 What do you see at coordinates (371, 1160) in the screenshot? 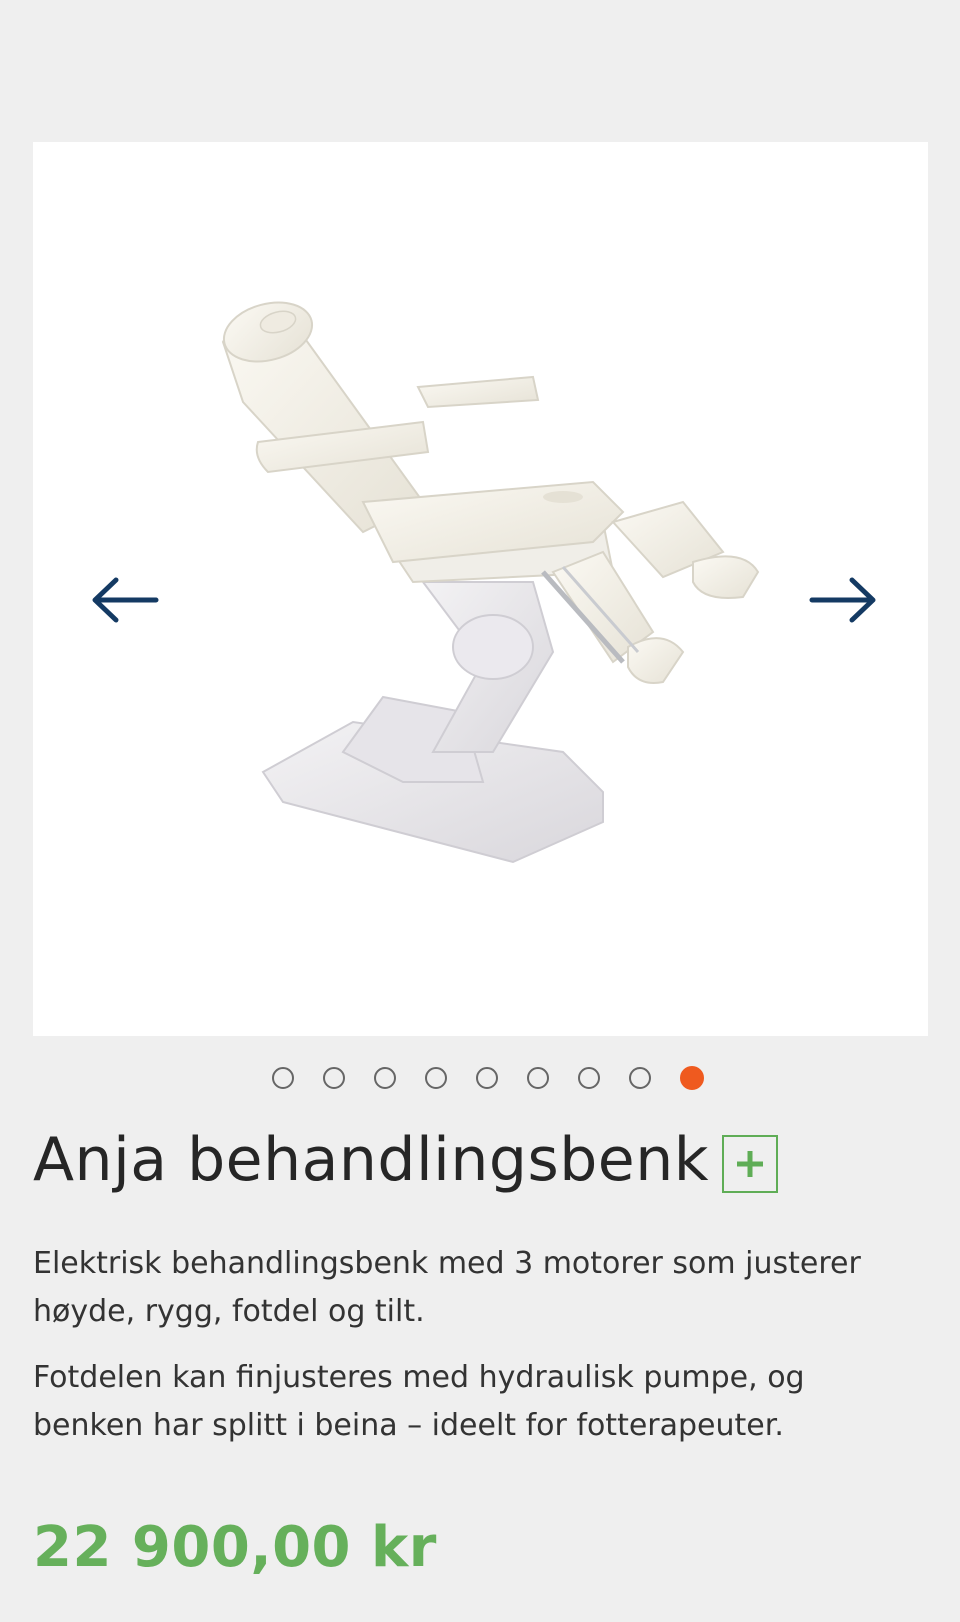
I see `product-title: Anja behandlingsbenk` at bounding box center [371, 1160].